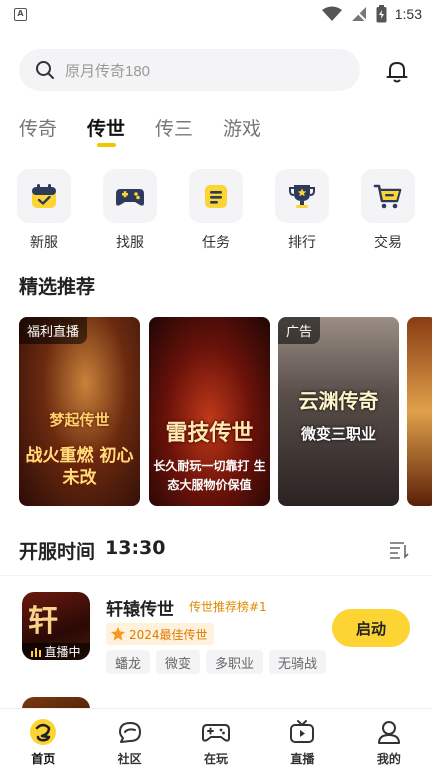 This screenshot has height=769, width=432. Describe the element at coordinates (79, 420) in the screenshot. I see `banner-title: 梦起传世` at that location.